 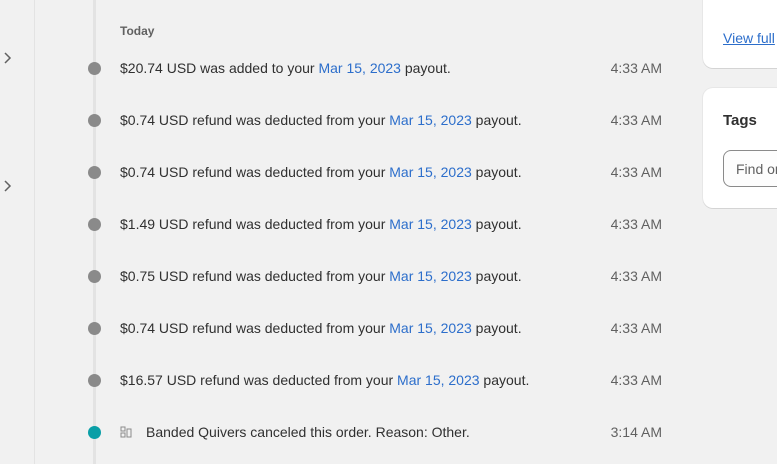 I want to click on summary-card: View full, so click(x=740, y=34).